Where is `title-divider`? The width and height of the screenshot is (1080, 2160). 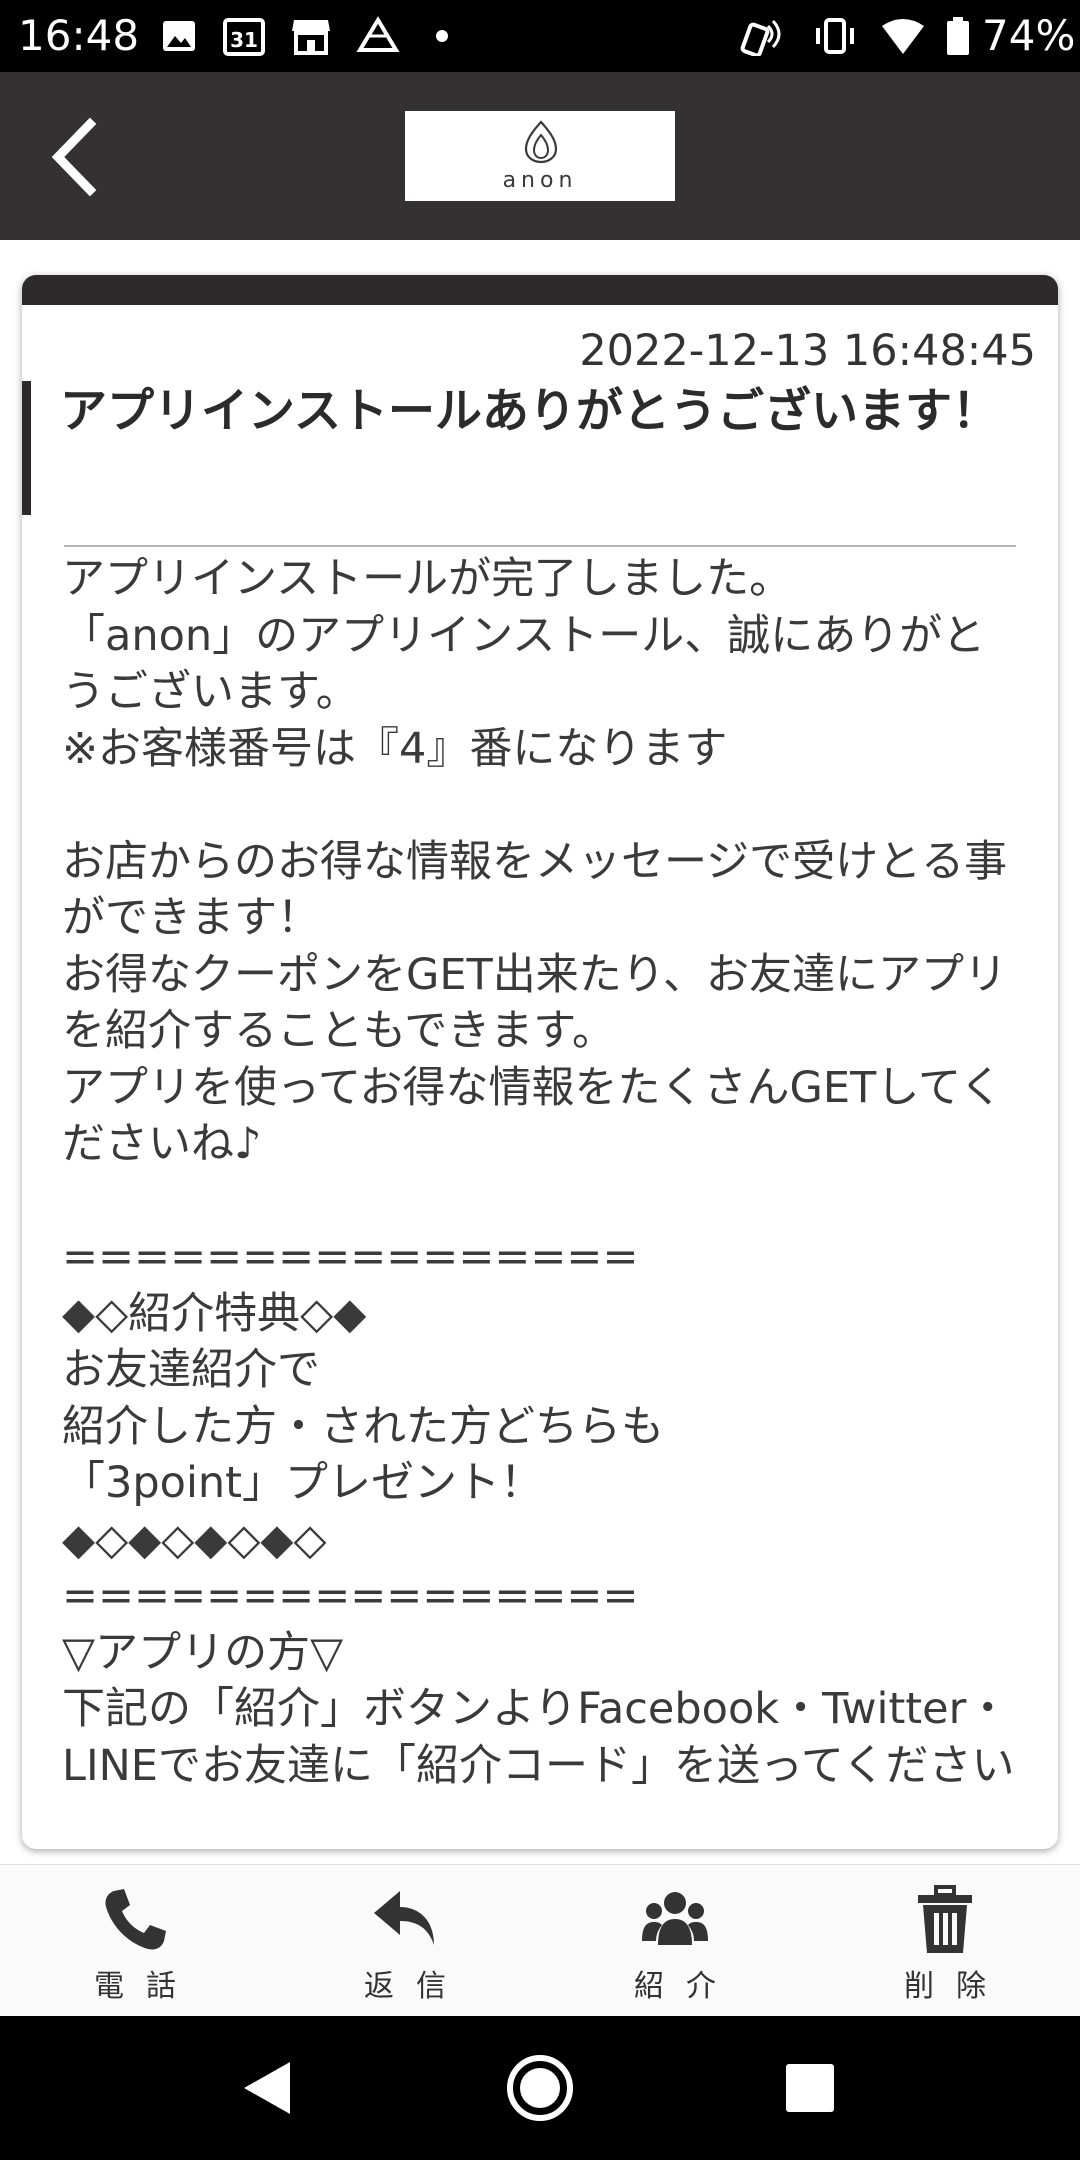
title-divider is located at coordinates (540, 546).